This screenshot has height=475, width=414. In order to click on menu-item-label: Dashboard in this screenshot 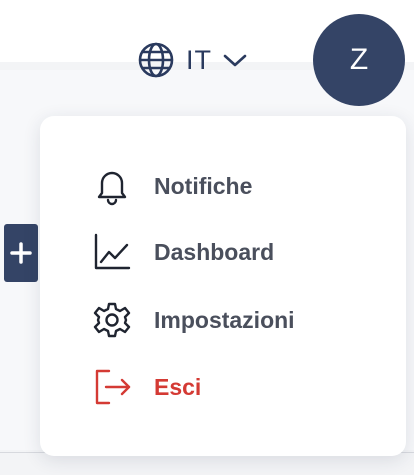, I will do `click(214, 251)`.